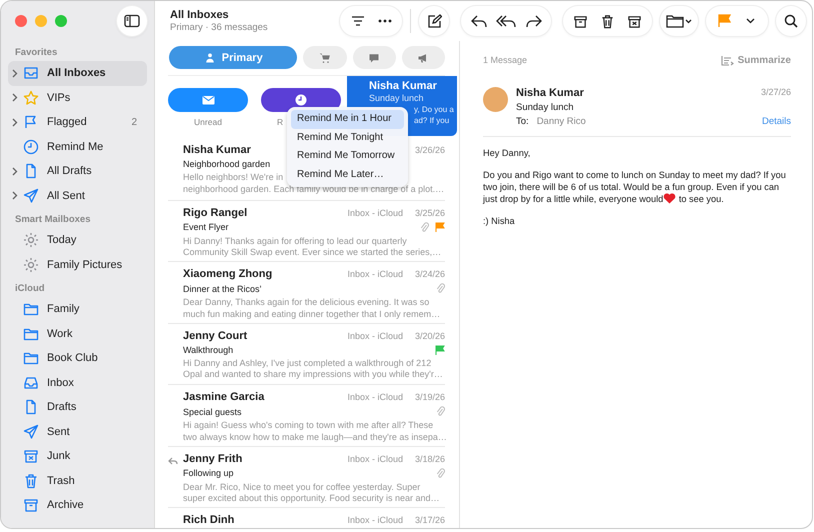 The image size is (814, 532). Describe the element at coordinates (429, 213) in the screenshot. I see `message-date: 3/25/26` at that location.